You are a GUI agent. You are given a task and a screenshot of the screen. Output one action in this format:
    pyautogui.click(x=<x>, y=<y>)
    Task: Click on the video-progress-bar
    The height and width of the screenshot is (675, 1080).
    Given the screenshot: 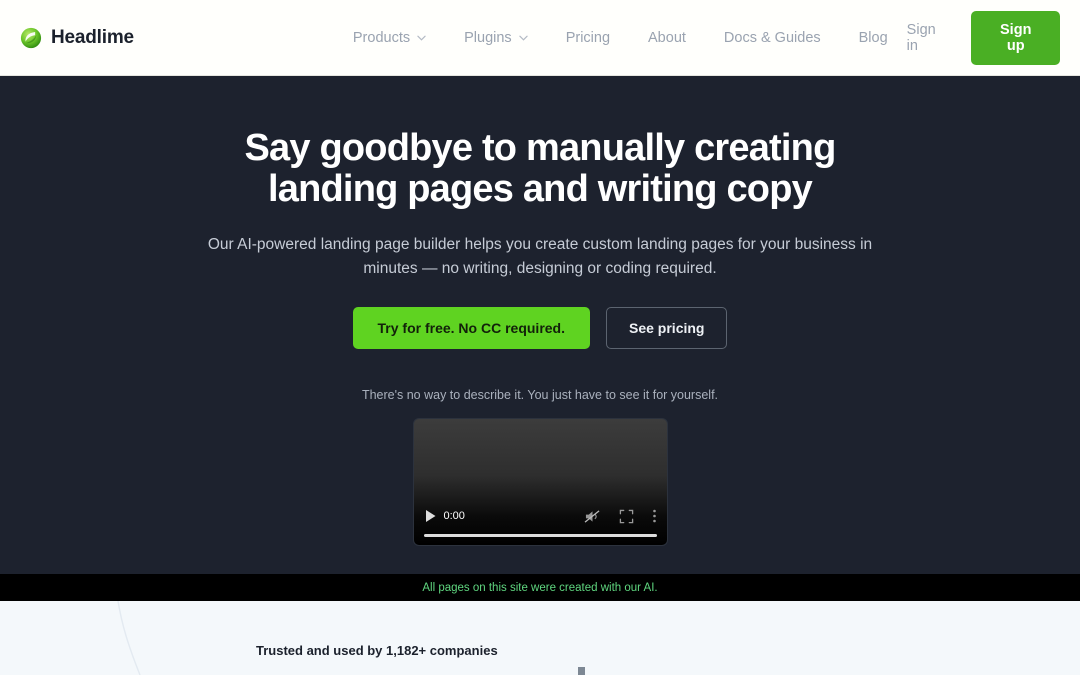 What is the action you would take?
    pyautogui.click(x=540, y=536)
    